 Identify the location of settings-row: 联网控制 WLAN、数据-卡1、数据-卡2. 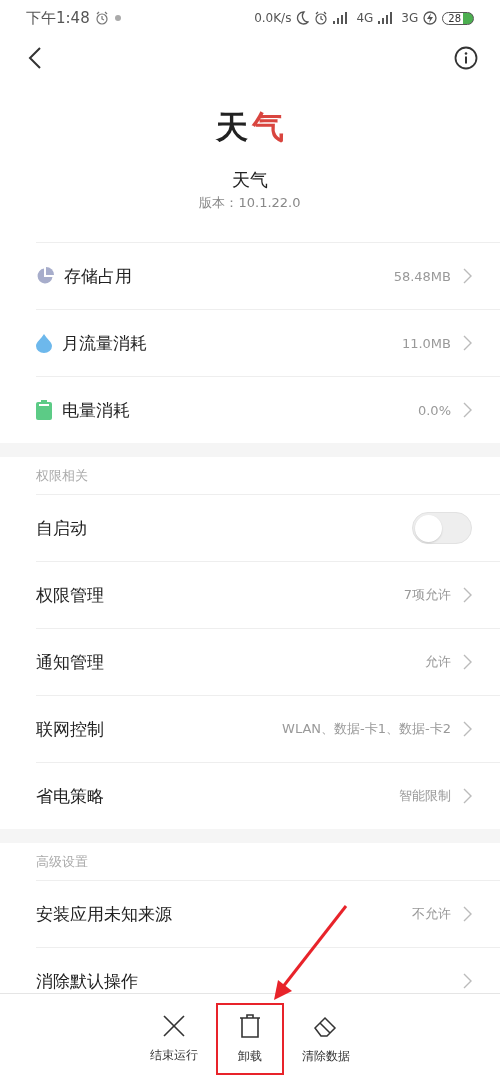
(268, 728).